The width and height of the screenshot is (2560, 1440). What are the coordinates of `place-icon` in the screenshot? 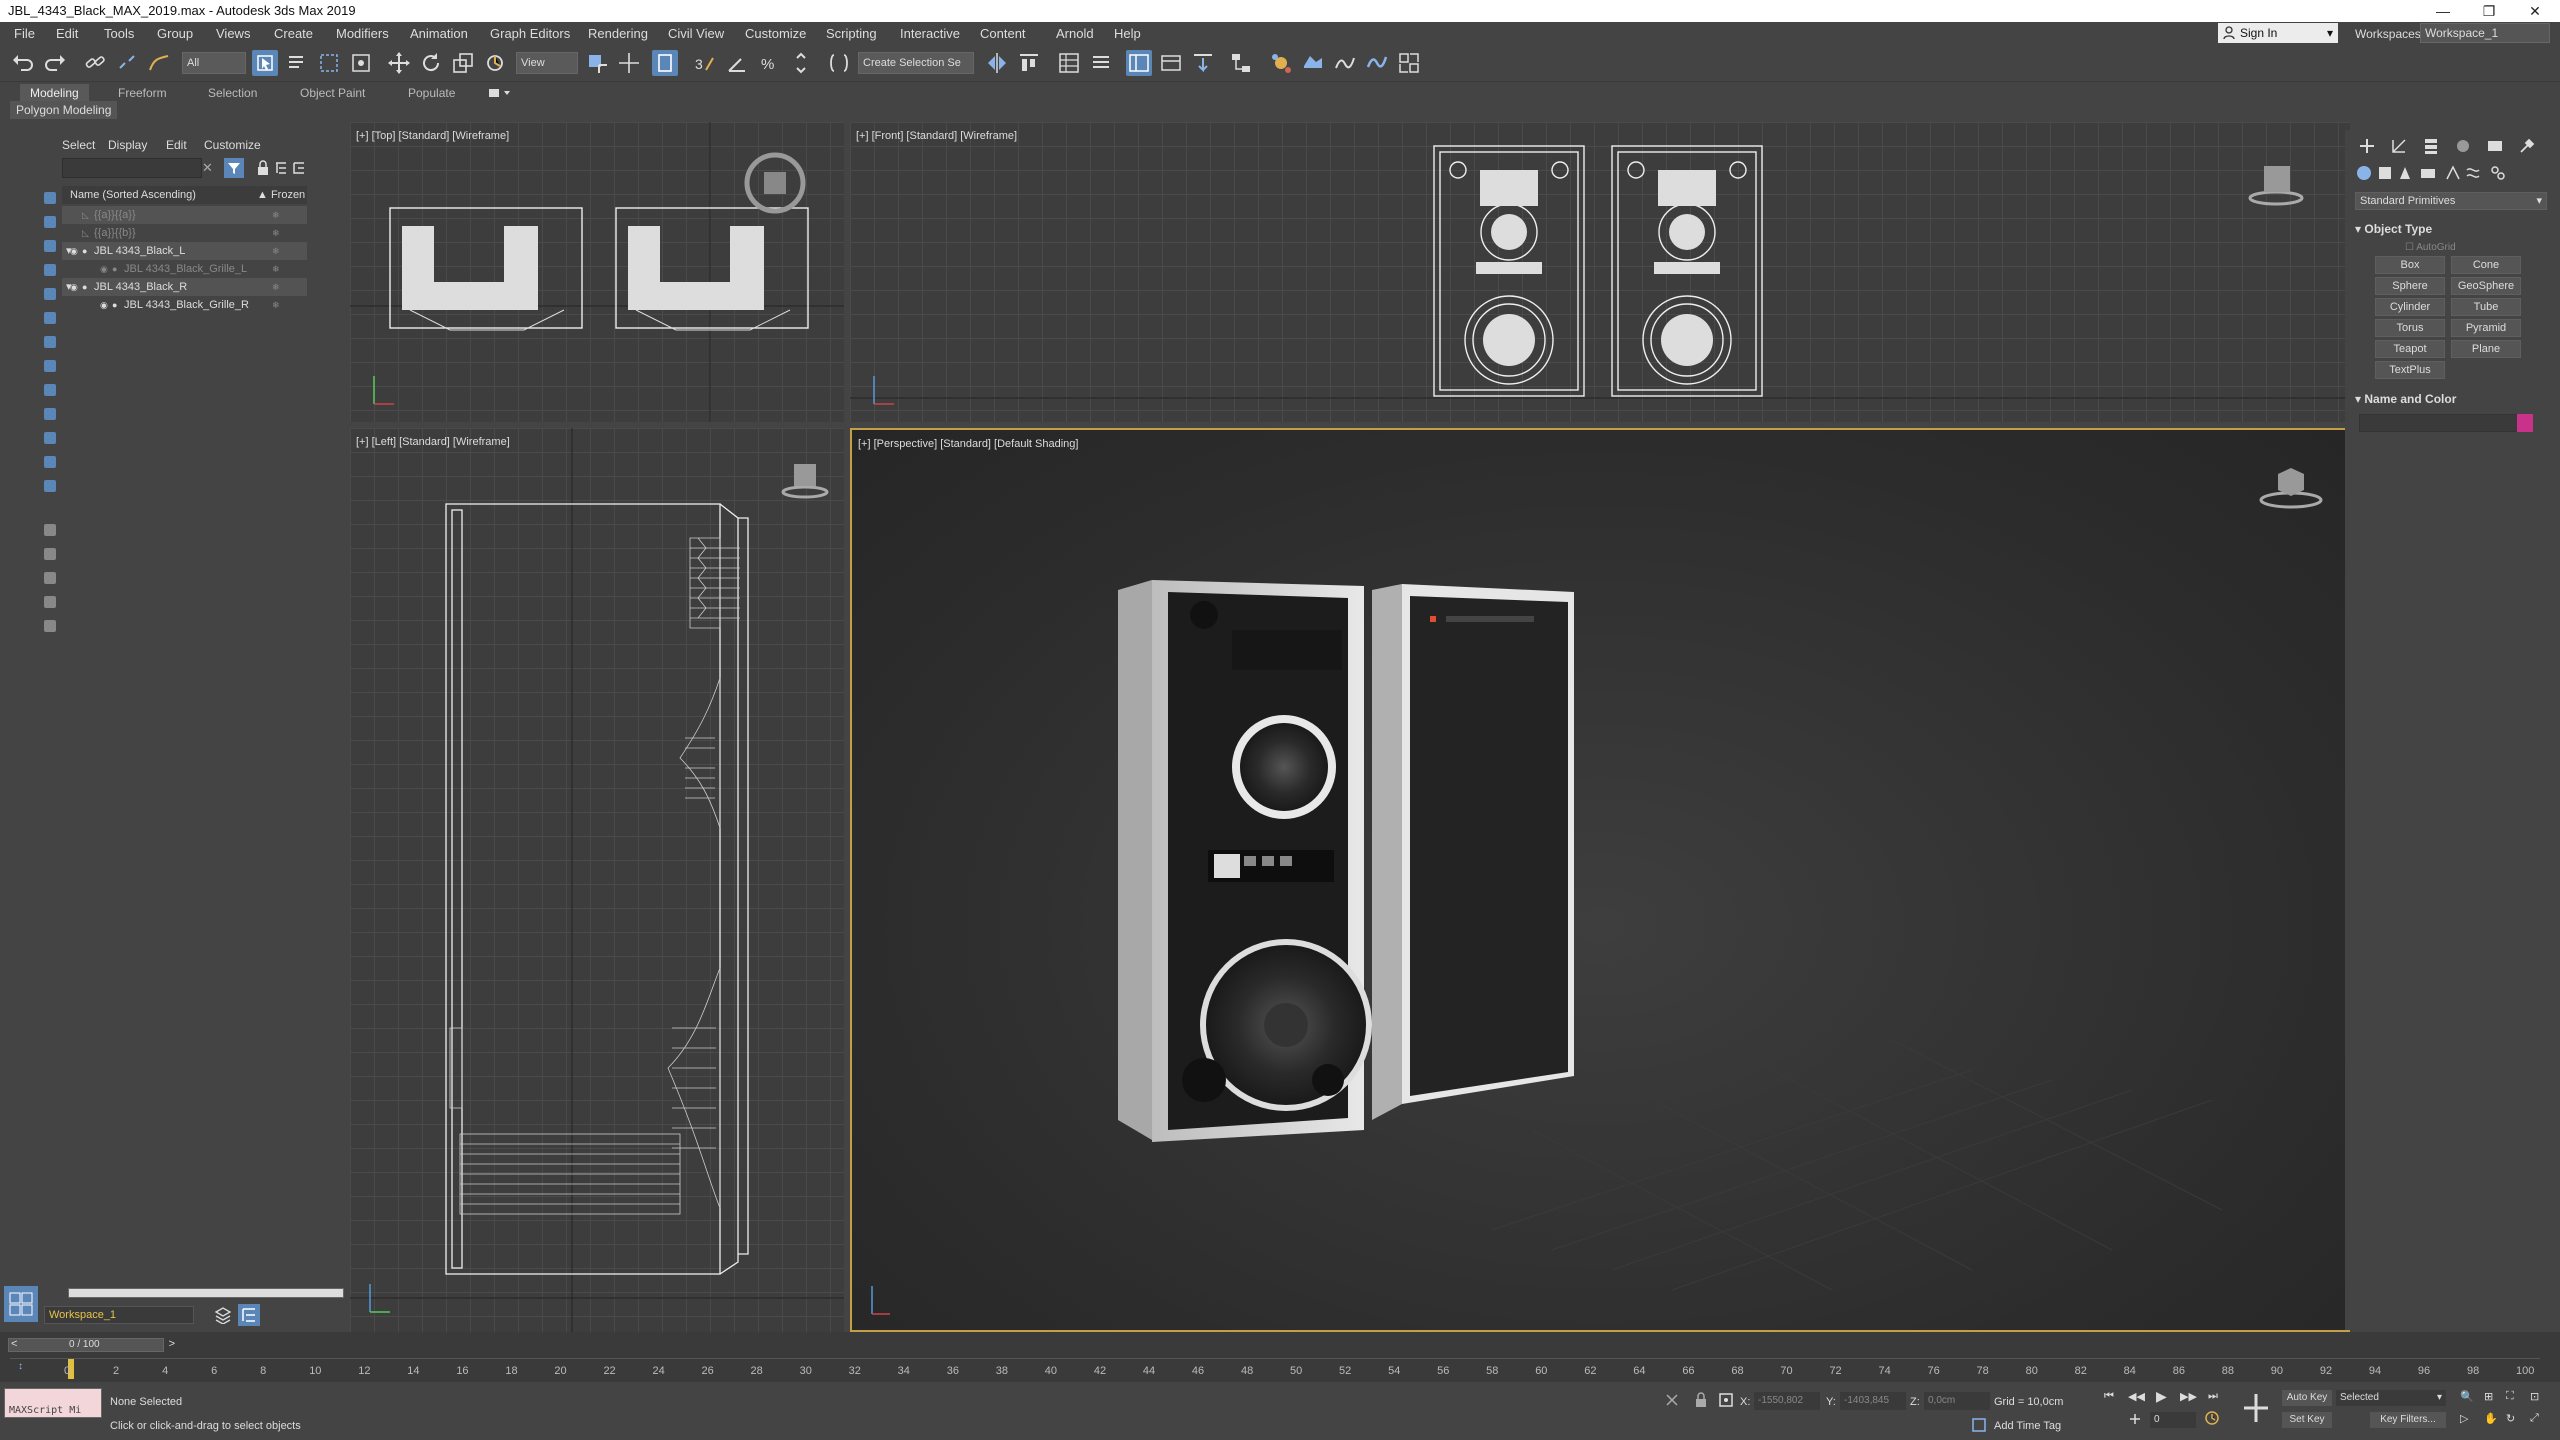 It's located at (495, 63).